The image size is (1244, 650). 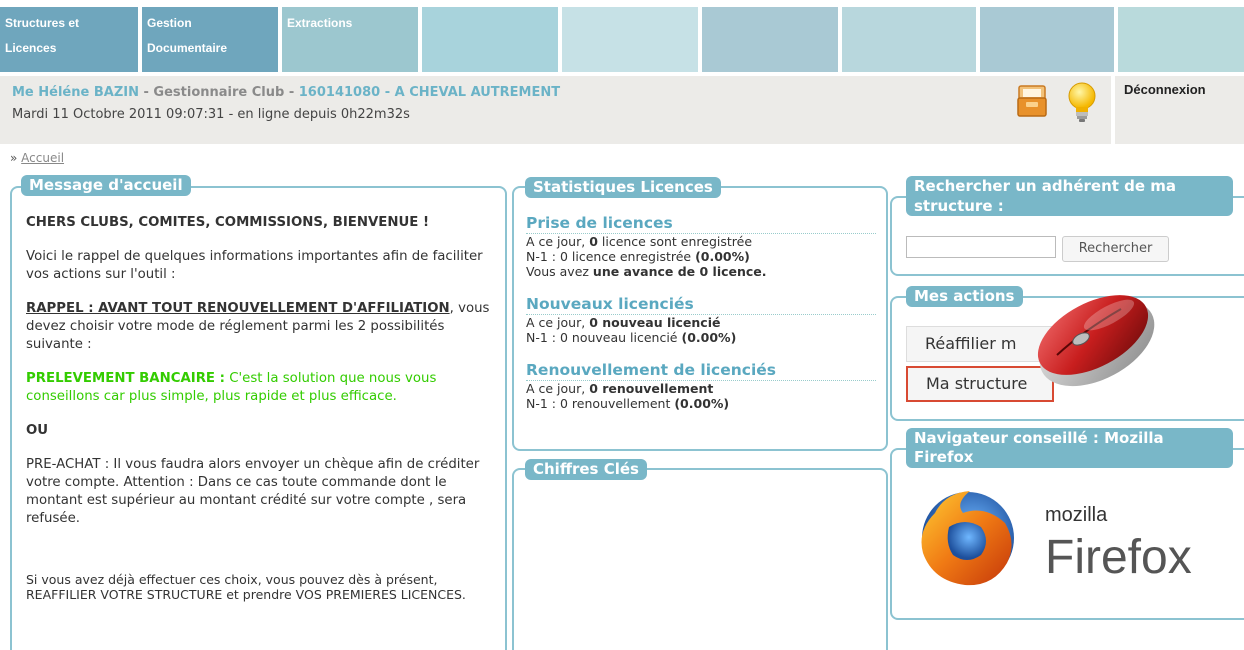 I want to click on firefox-logo: mozilla Firefox, so click(x=1070, y=538).